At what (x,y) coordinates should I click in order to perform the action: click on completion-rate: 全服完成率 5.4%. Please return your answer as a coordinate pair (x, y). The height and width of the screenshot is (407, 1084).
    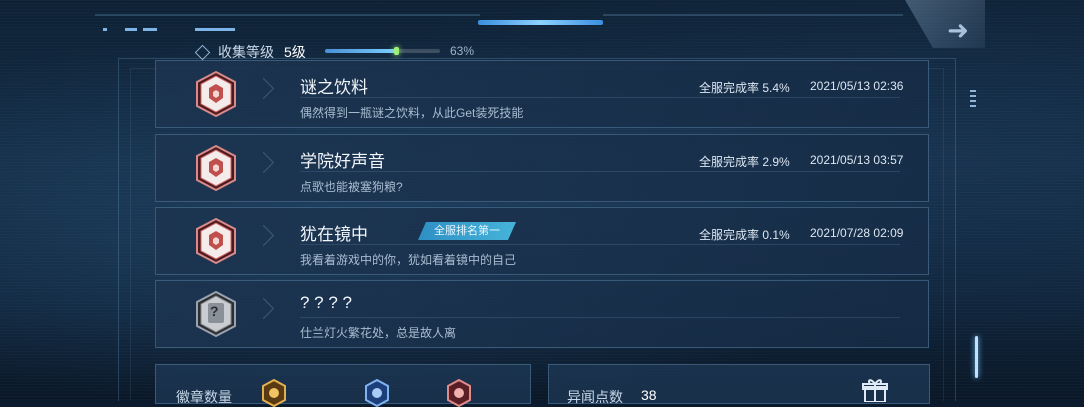
    Looking at the image, I should click on (744, 88).